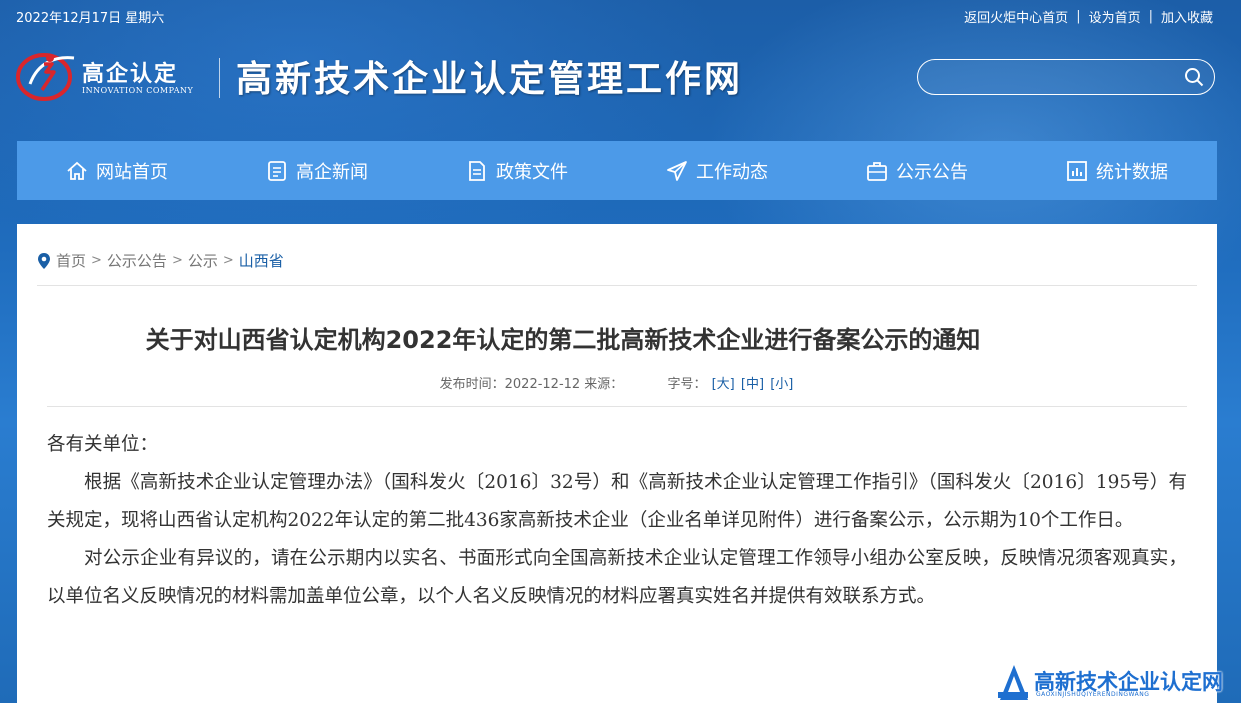 This screenshot has width=1241, height=703. What do you see at coordinates (531, 384) in the screenshot?
I see `publish-info: 发布时间：2022-12-12 来源：` at bounding box center [531, 384].